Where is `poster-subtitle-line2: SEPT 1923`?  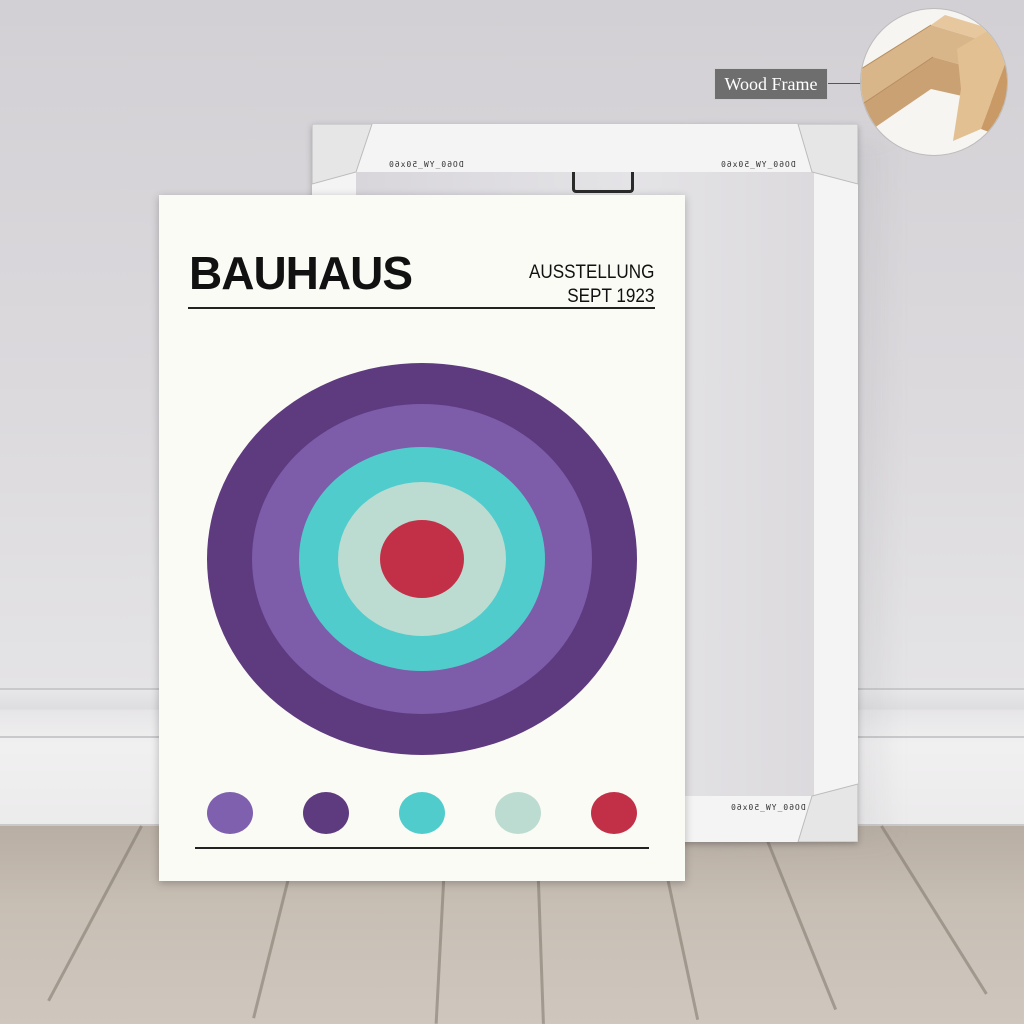
poster-subtitle-line2: SEPT 1923 is located at coordinates (610, 296).